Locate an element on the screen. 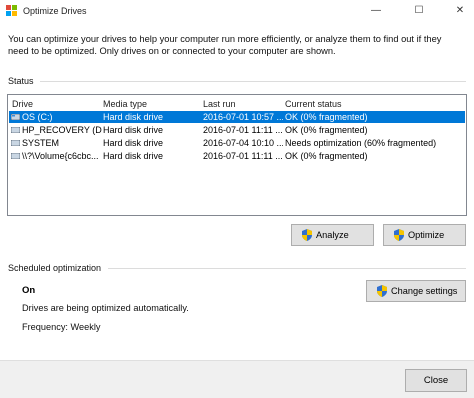  optimize-button: Optimize is located at coordinates (424, 235).